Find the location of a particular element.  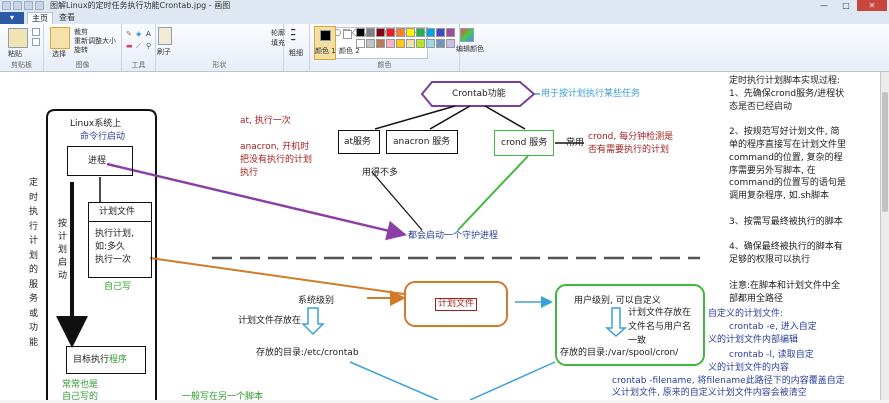

tab-file: ▾ is located at coordinates (12, 18).